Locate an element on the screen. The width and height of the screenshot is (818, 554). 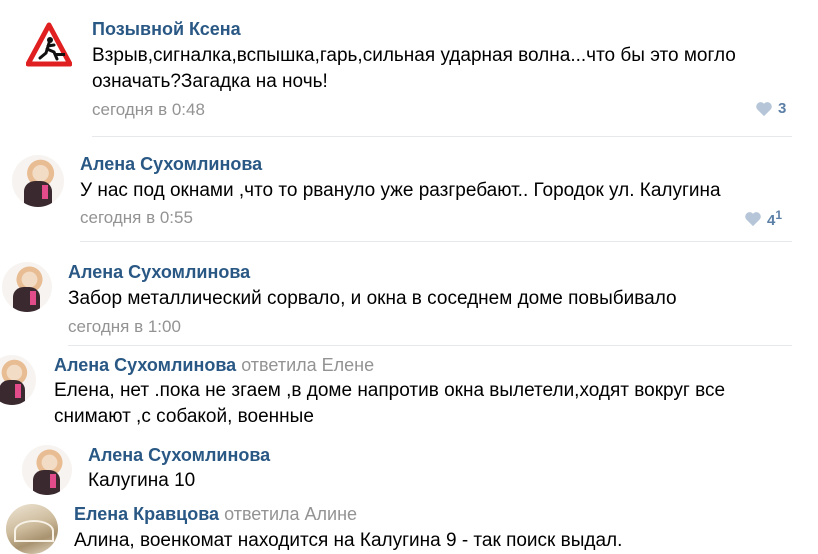
author-name: Елена Кравцова ответила Алине is located at coordinates (215, 514).